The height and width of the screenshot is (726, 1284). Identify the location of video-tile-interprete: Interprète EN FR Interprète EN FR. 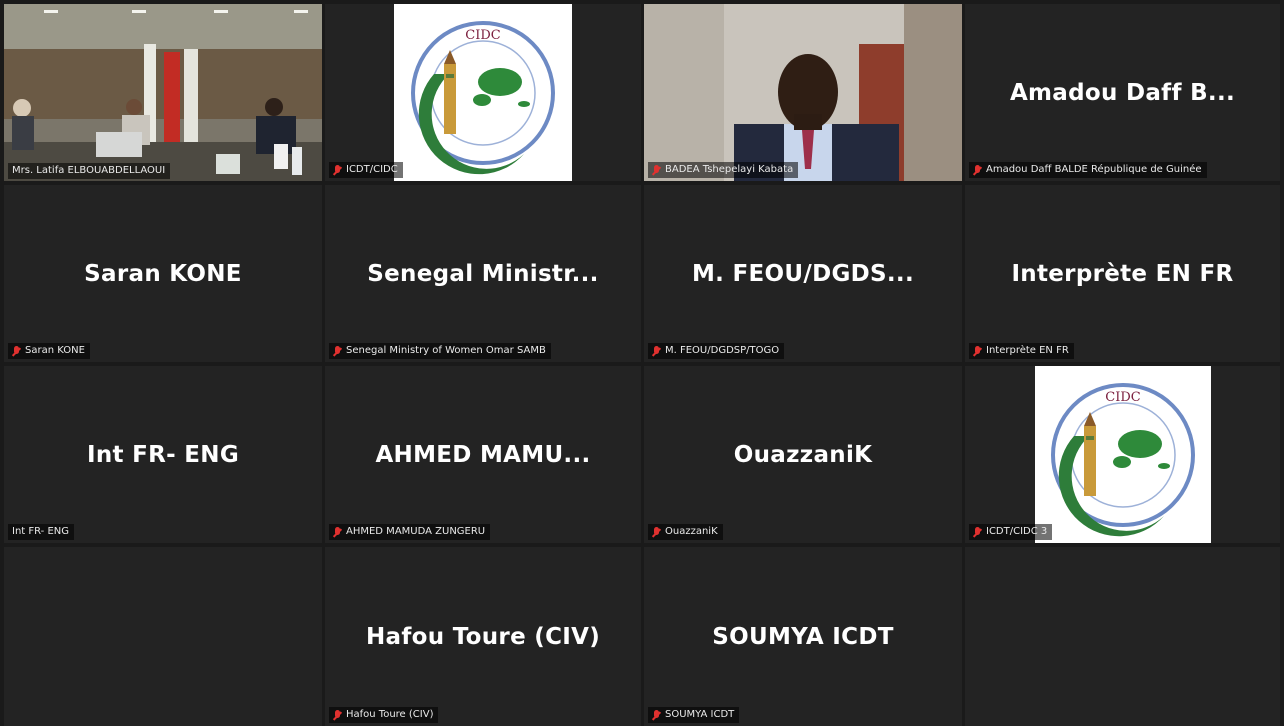
(1122, 273).